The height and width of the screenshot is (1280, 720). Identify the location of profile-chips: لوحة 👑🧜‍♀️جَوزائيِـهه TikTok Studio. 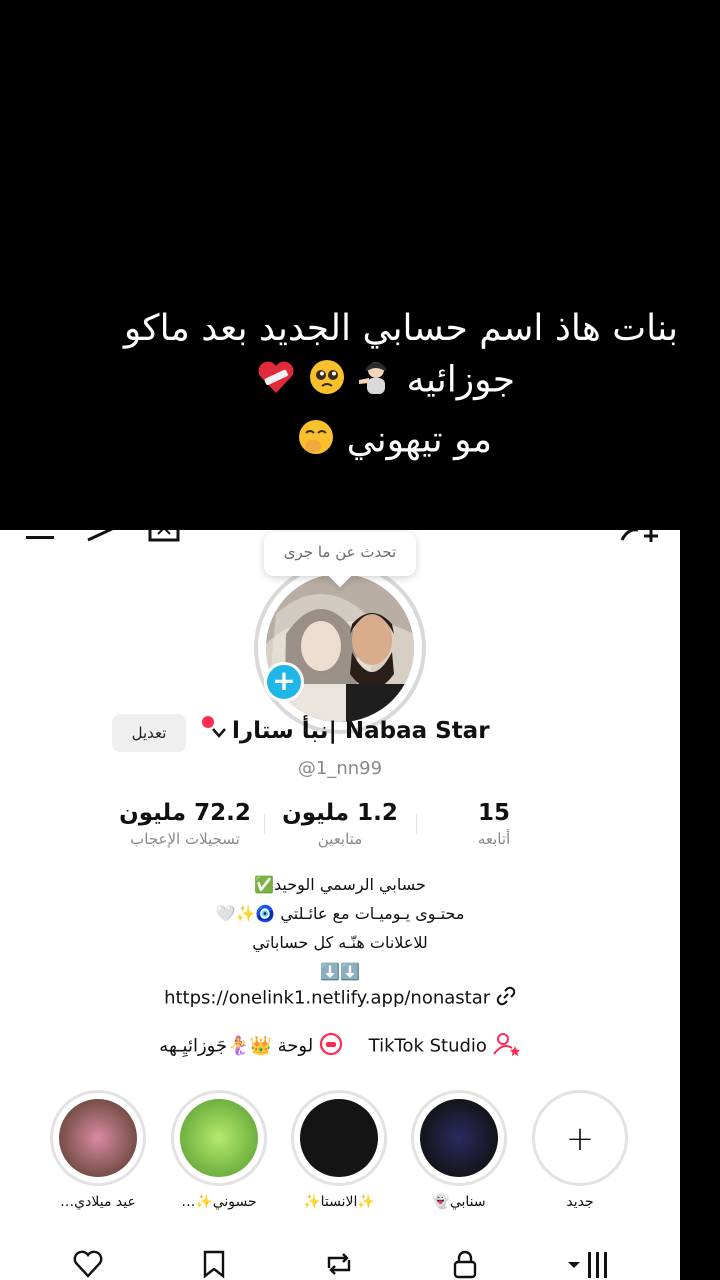
(340, 1046).